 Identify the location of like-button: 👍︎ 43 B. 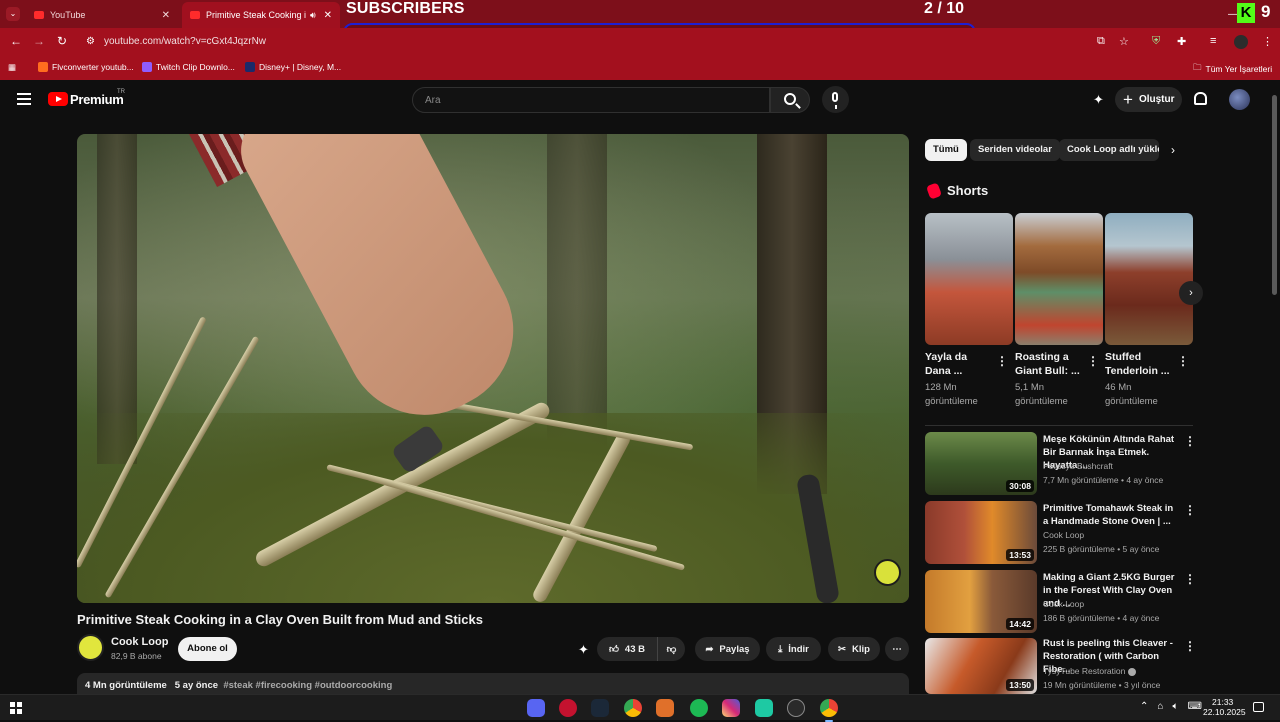
(627, 649).